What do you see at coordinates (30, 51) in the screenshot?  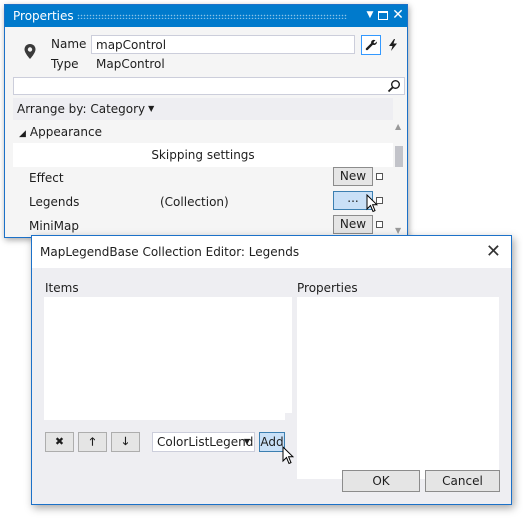 I see `map-pin-icon` at bounding box center [30, 51].